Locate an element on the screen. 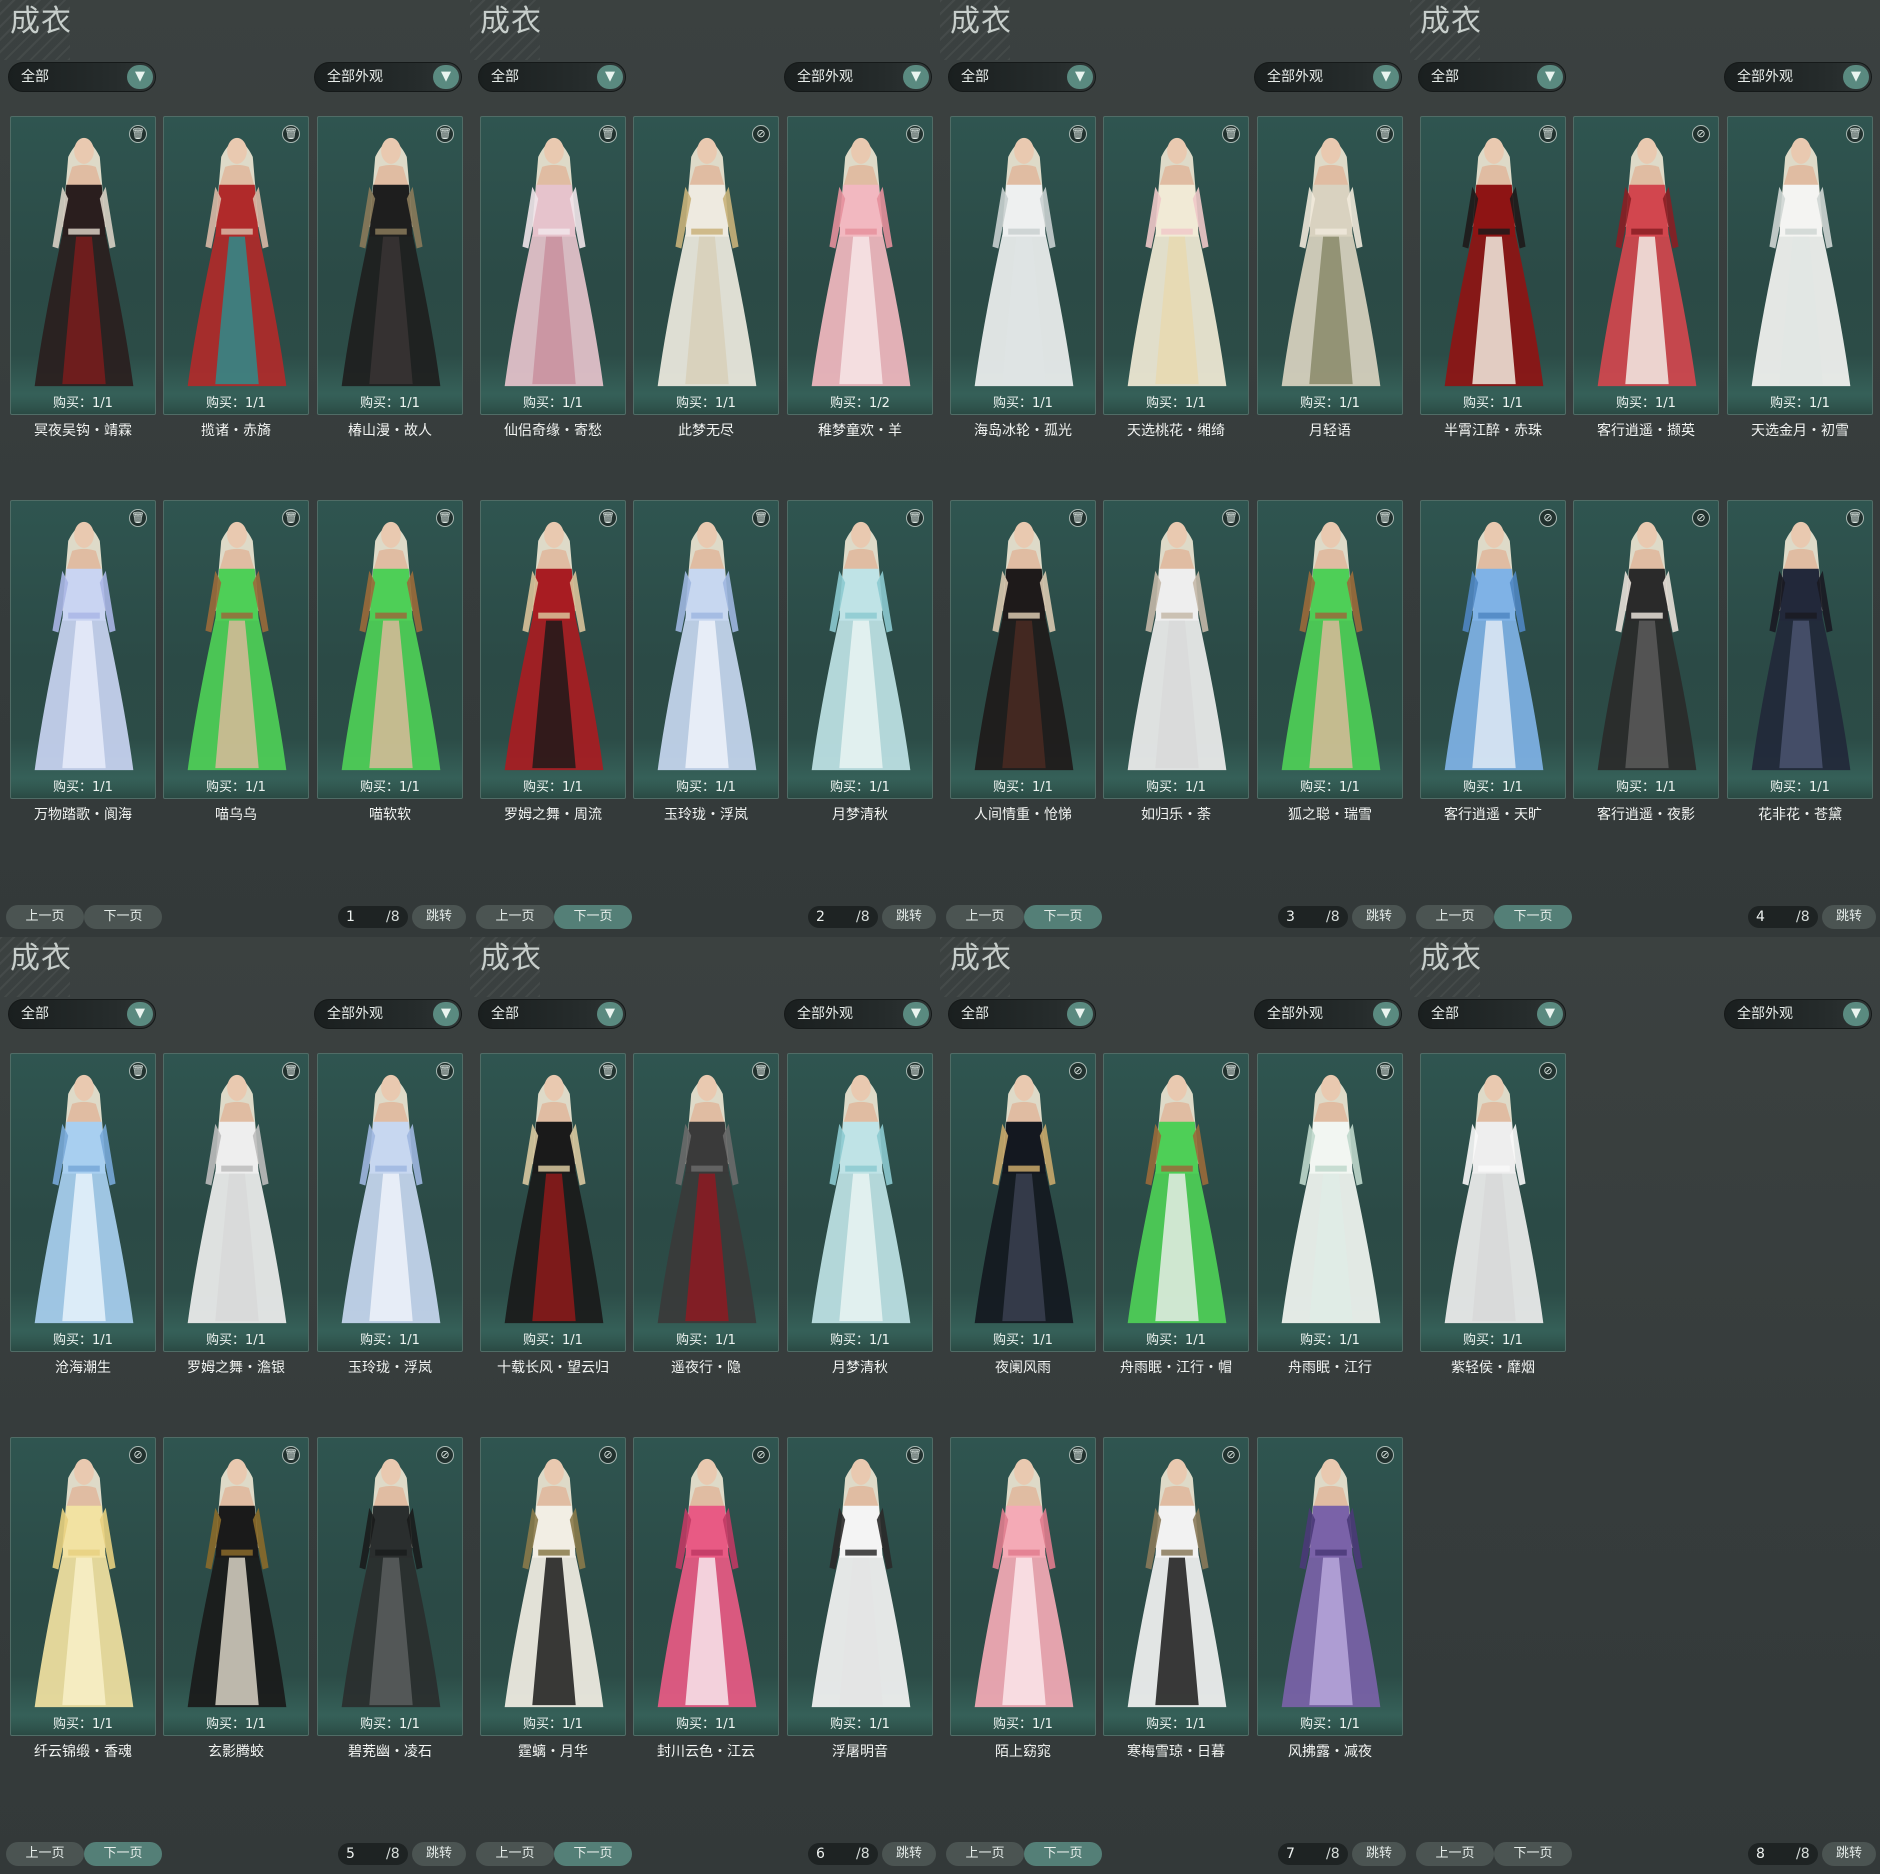  page-number-input: 4/8 is located at coordinates (1783, 917).